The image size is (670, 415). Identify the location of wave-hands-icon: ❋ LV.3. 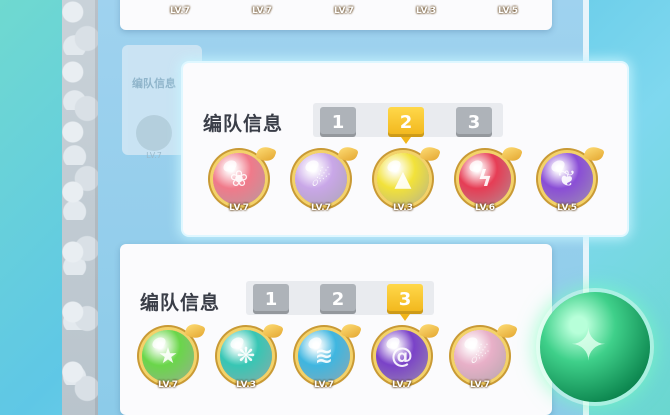
(252, 355).